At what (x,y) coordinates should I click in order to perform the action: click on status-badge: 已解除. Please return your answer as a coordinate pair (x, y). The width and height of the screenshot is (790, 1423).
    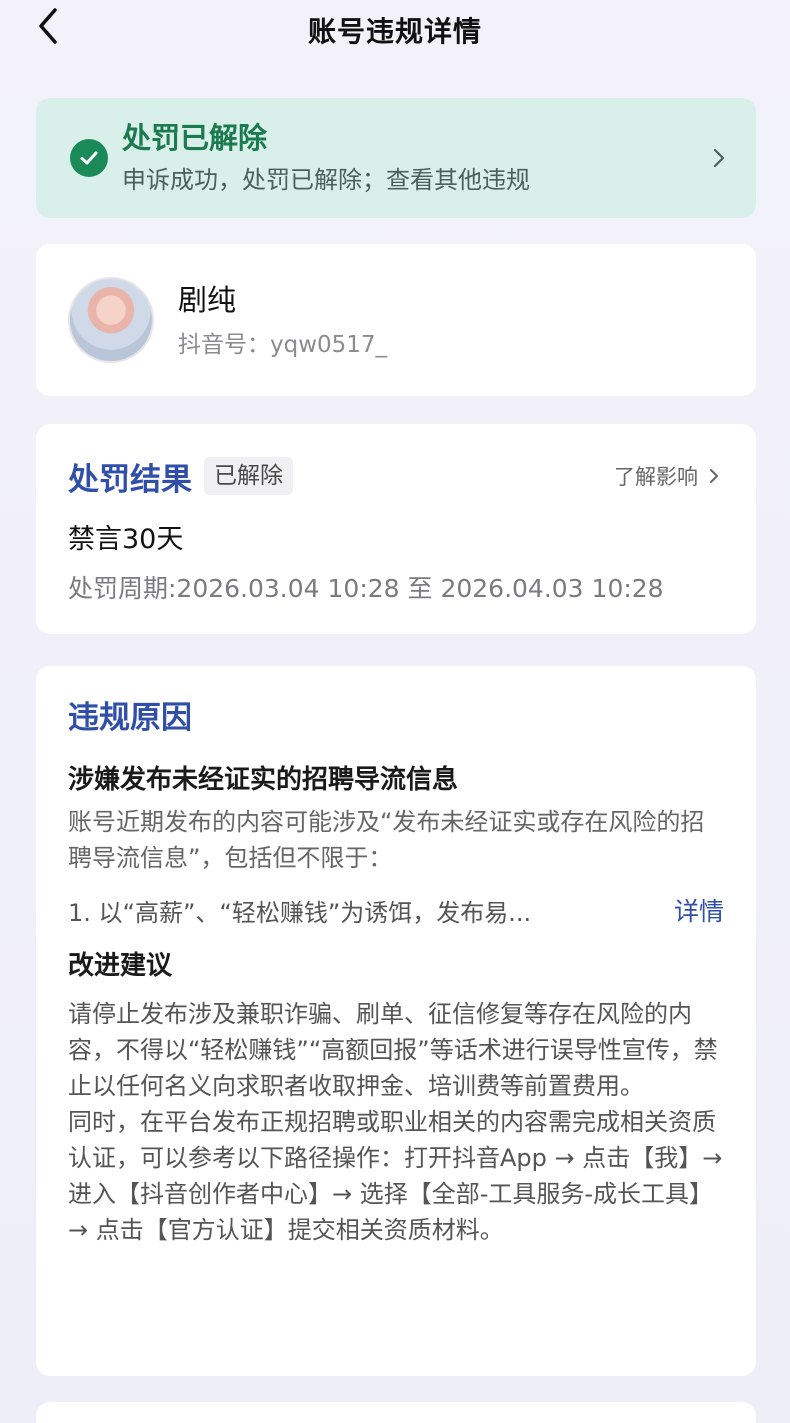
    Looking at the image, I should click on (248, 476).